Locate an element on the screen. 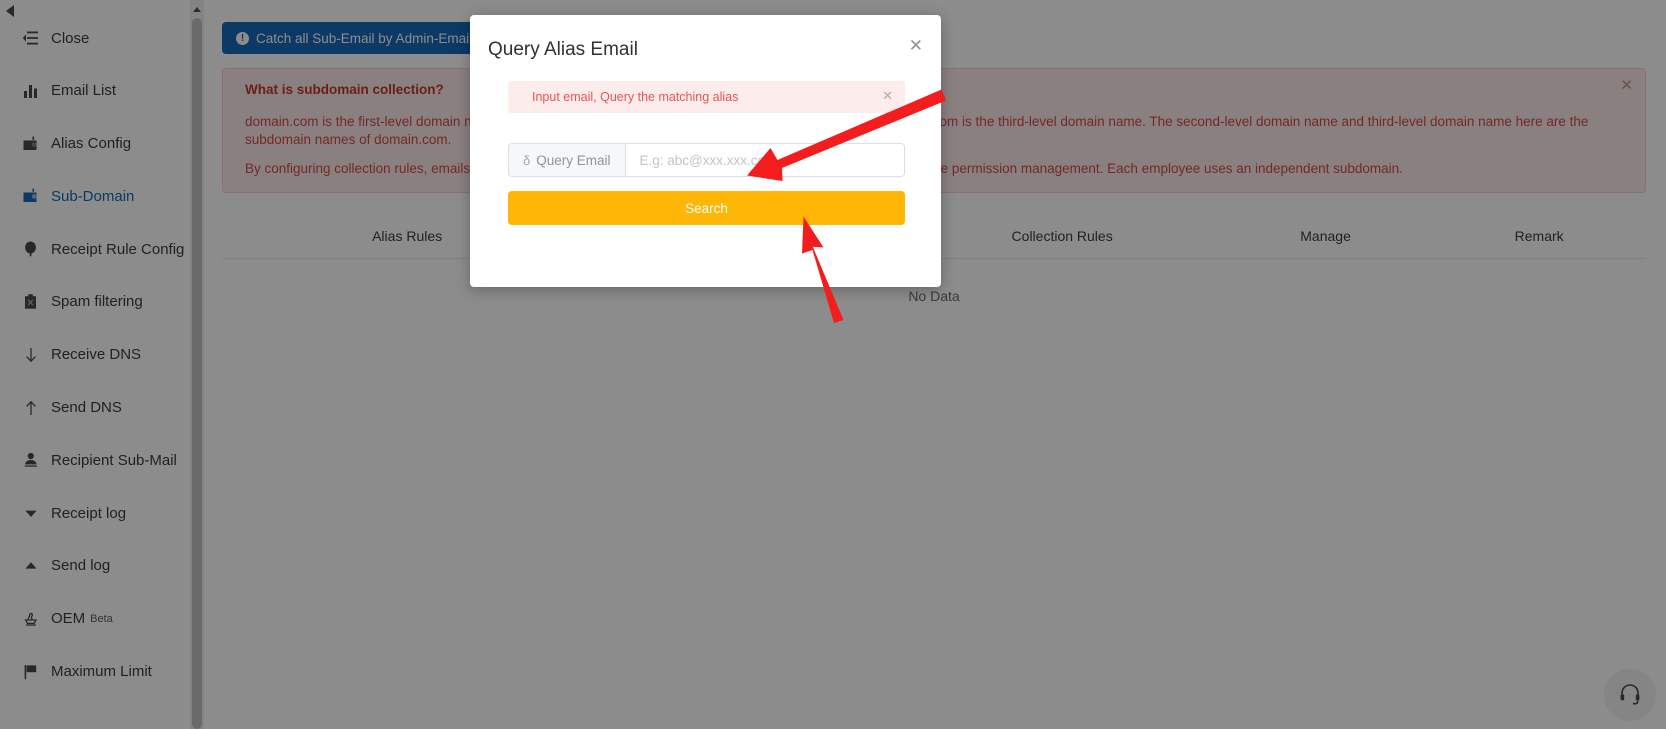 This screenshot has height=729, width=1666. search-button: Search is located at coordinates (706, 208).